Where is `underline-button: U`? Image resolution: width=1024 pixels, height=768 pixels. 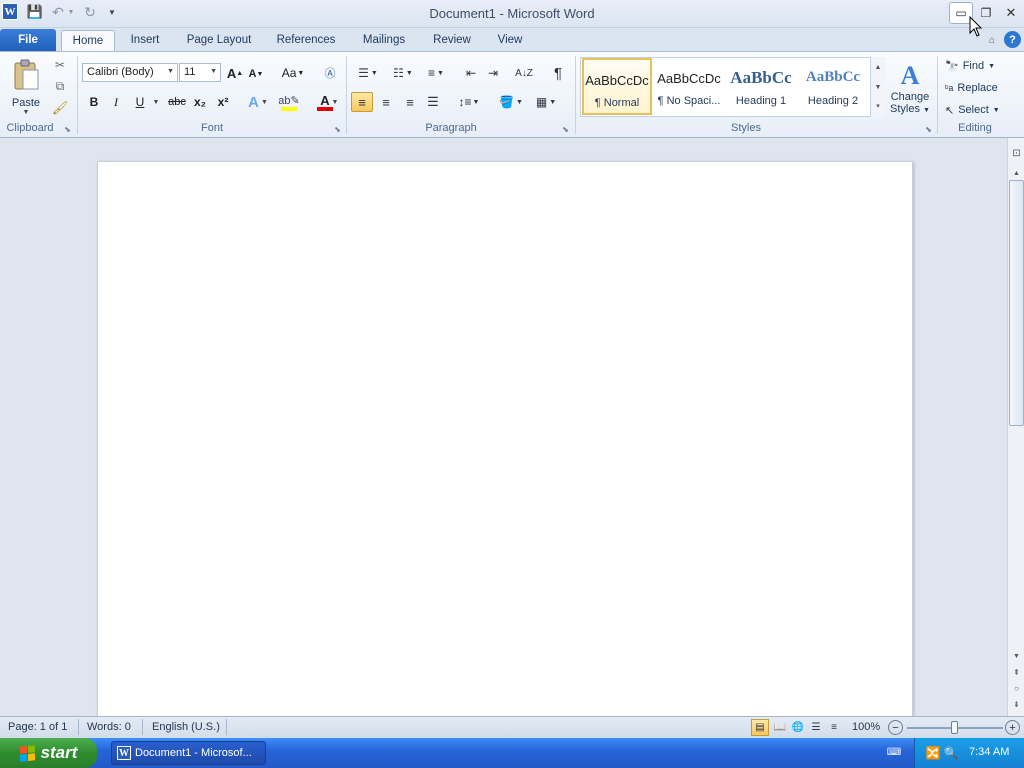
underline-button: U is located at coordinates (140, 102).